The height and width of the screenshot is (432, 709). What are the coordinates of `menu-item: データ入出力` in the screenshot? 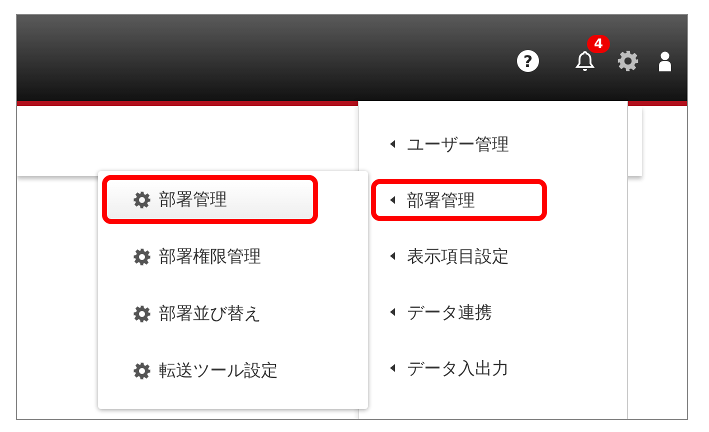 It's located at (459, 368).